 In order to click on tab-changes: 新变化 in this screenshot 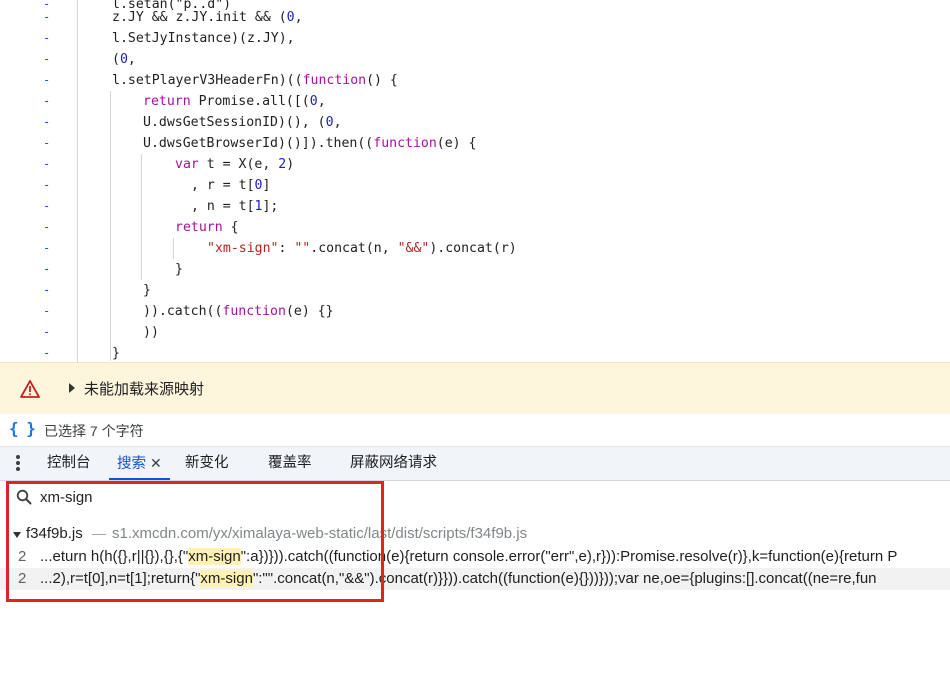, I will do `click(207, 463)`.